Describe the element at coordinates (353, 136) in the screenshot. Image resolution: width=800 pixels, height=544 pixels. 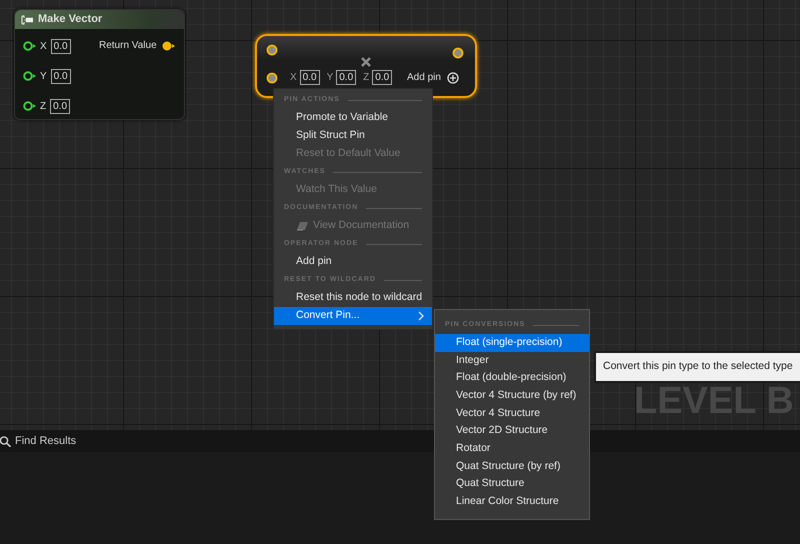
I see `menu-item: Split Struct Pin` at that location.